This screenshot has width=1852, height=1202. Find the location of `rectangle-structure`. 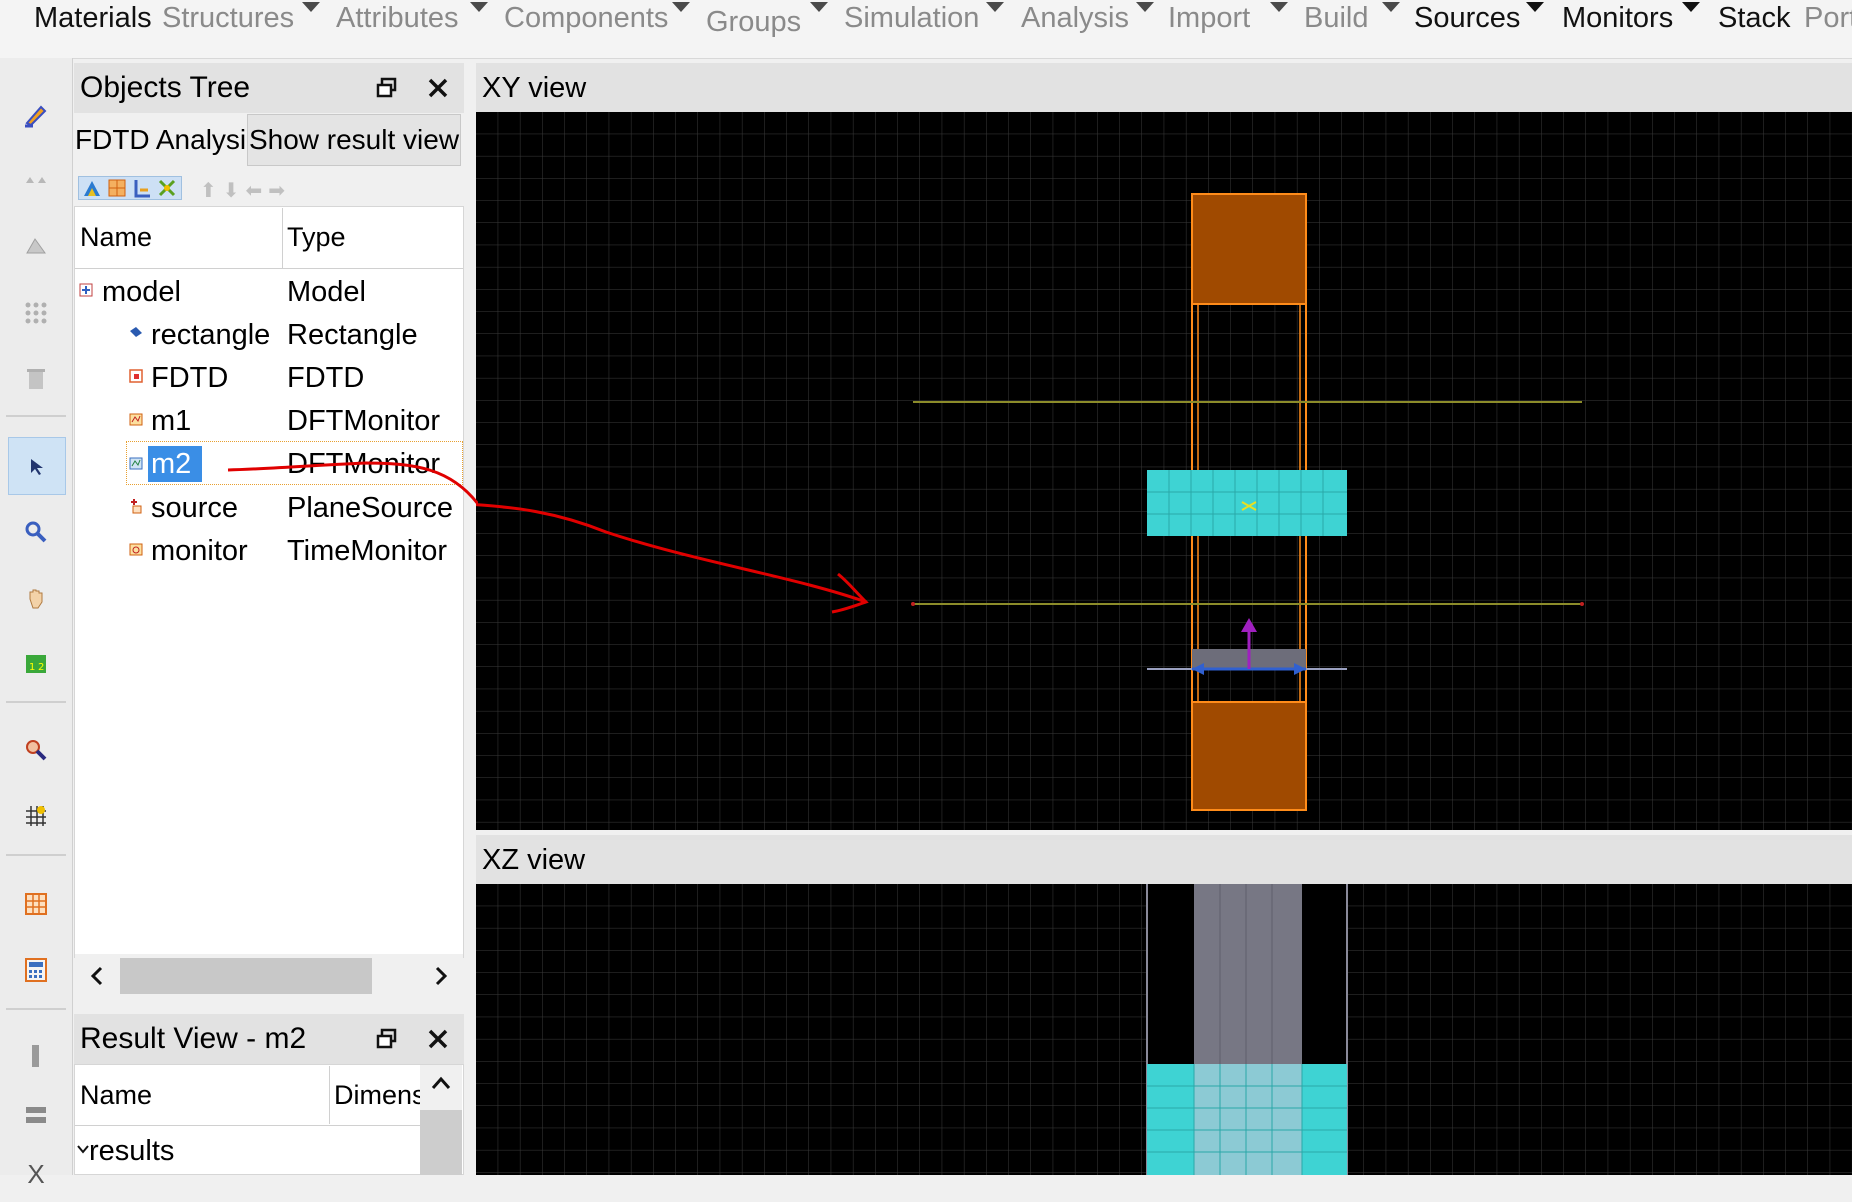

rectangle-structure is located at coordinates (1247, 503).